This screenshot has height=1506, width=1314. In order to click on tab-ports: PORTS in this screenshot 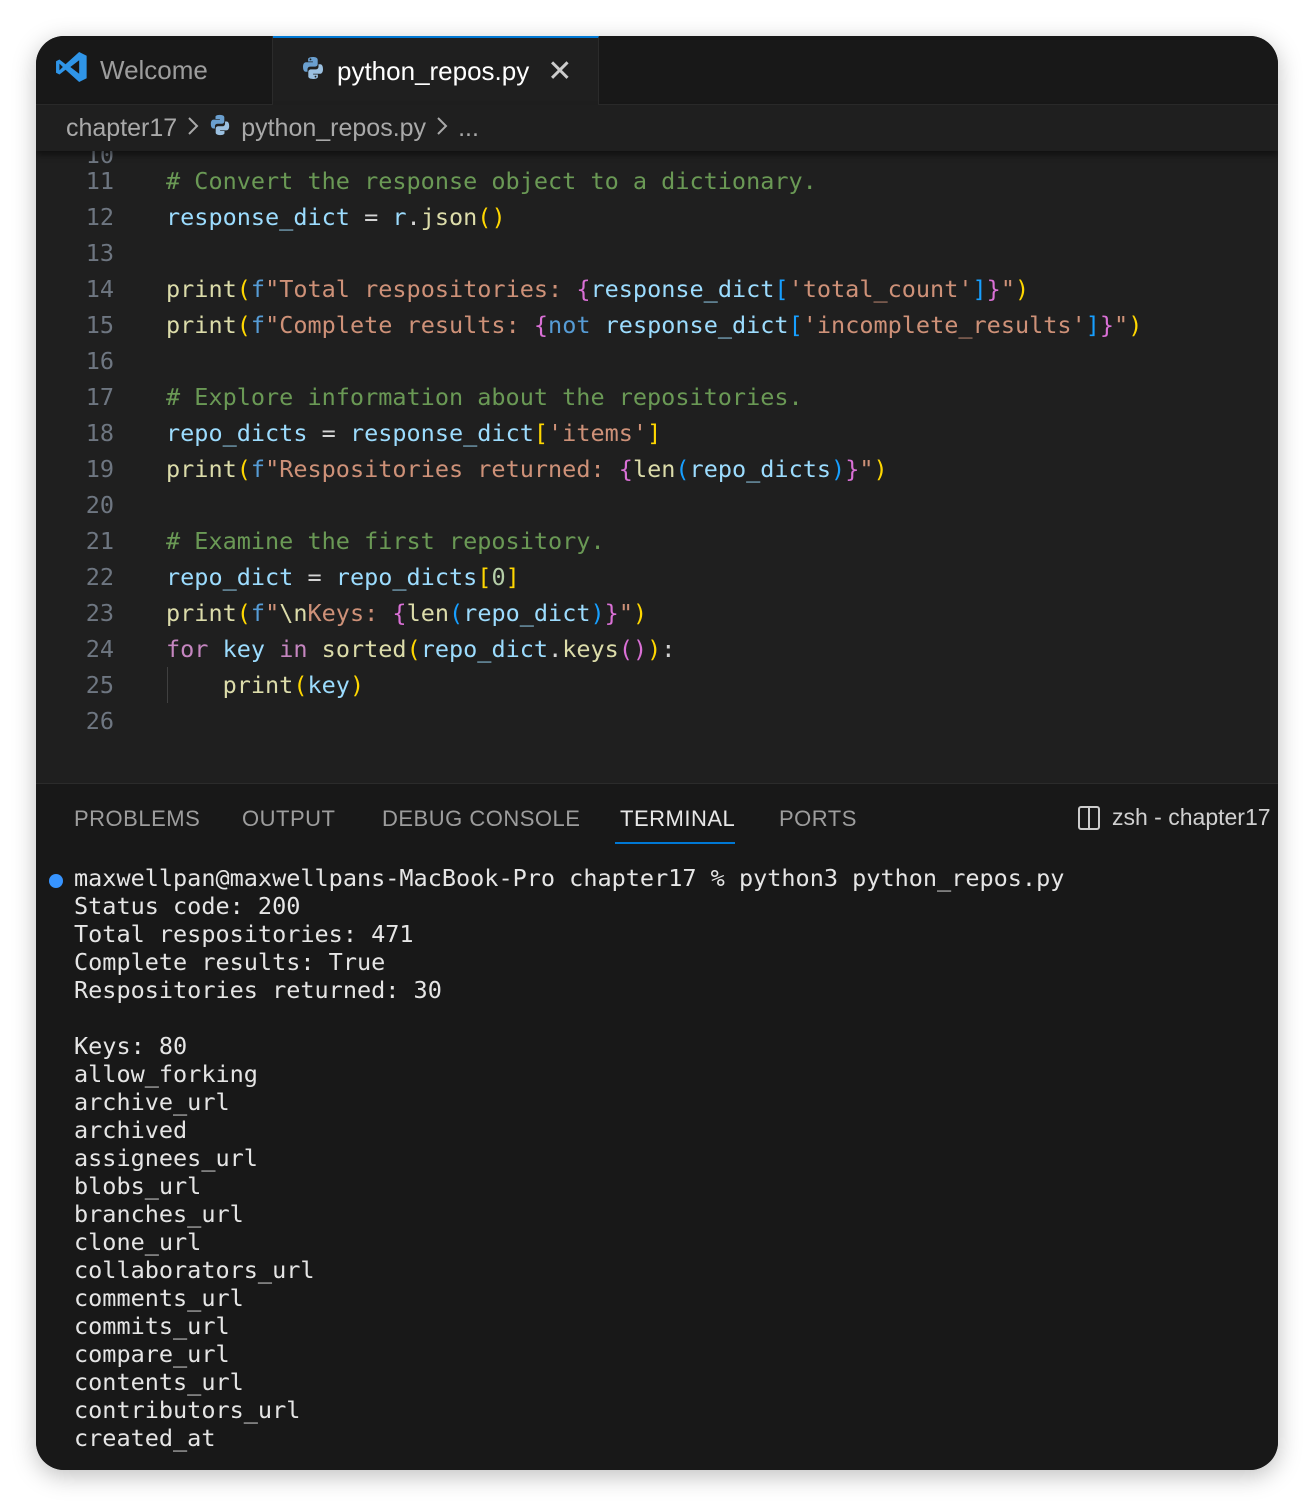, I will do `click(818, 819)`.